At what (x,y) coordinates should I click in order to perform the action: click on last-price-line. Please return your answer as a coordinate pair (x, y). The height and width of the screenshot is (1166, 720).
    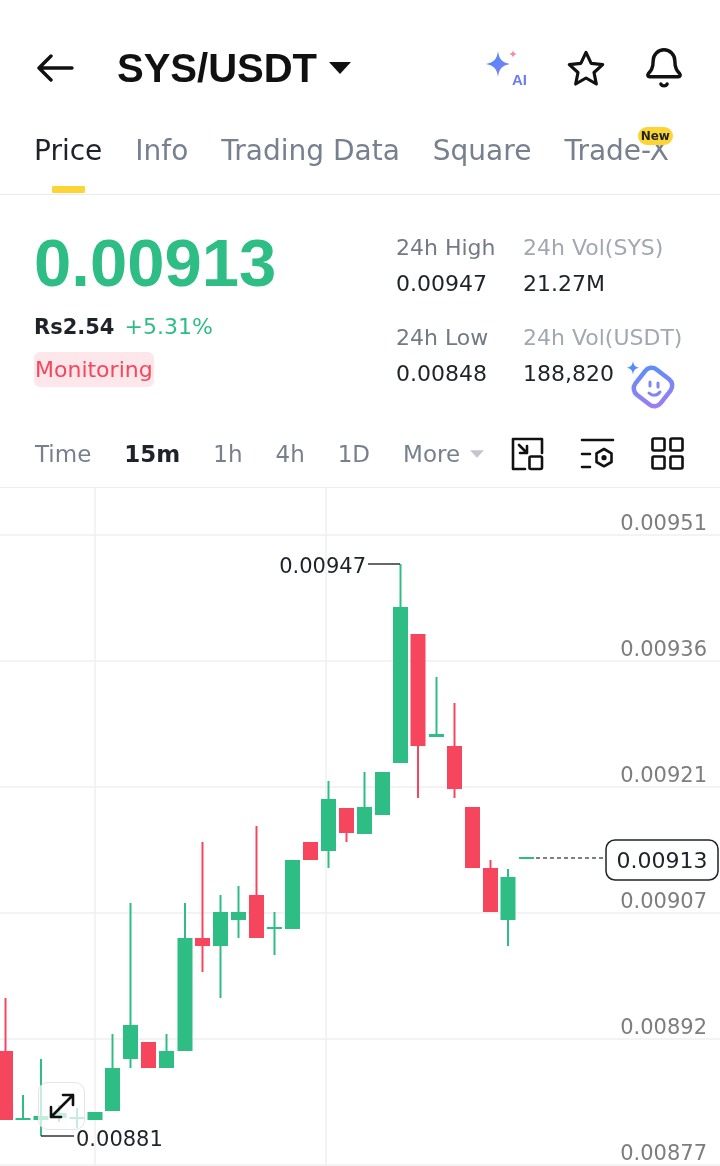
    Looking at the image, I should click on (570, 858).